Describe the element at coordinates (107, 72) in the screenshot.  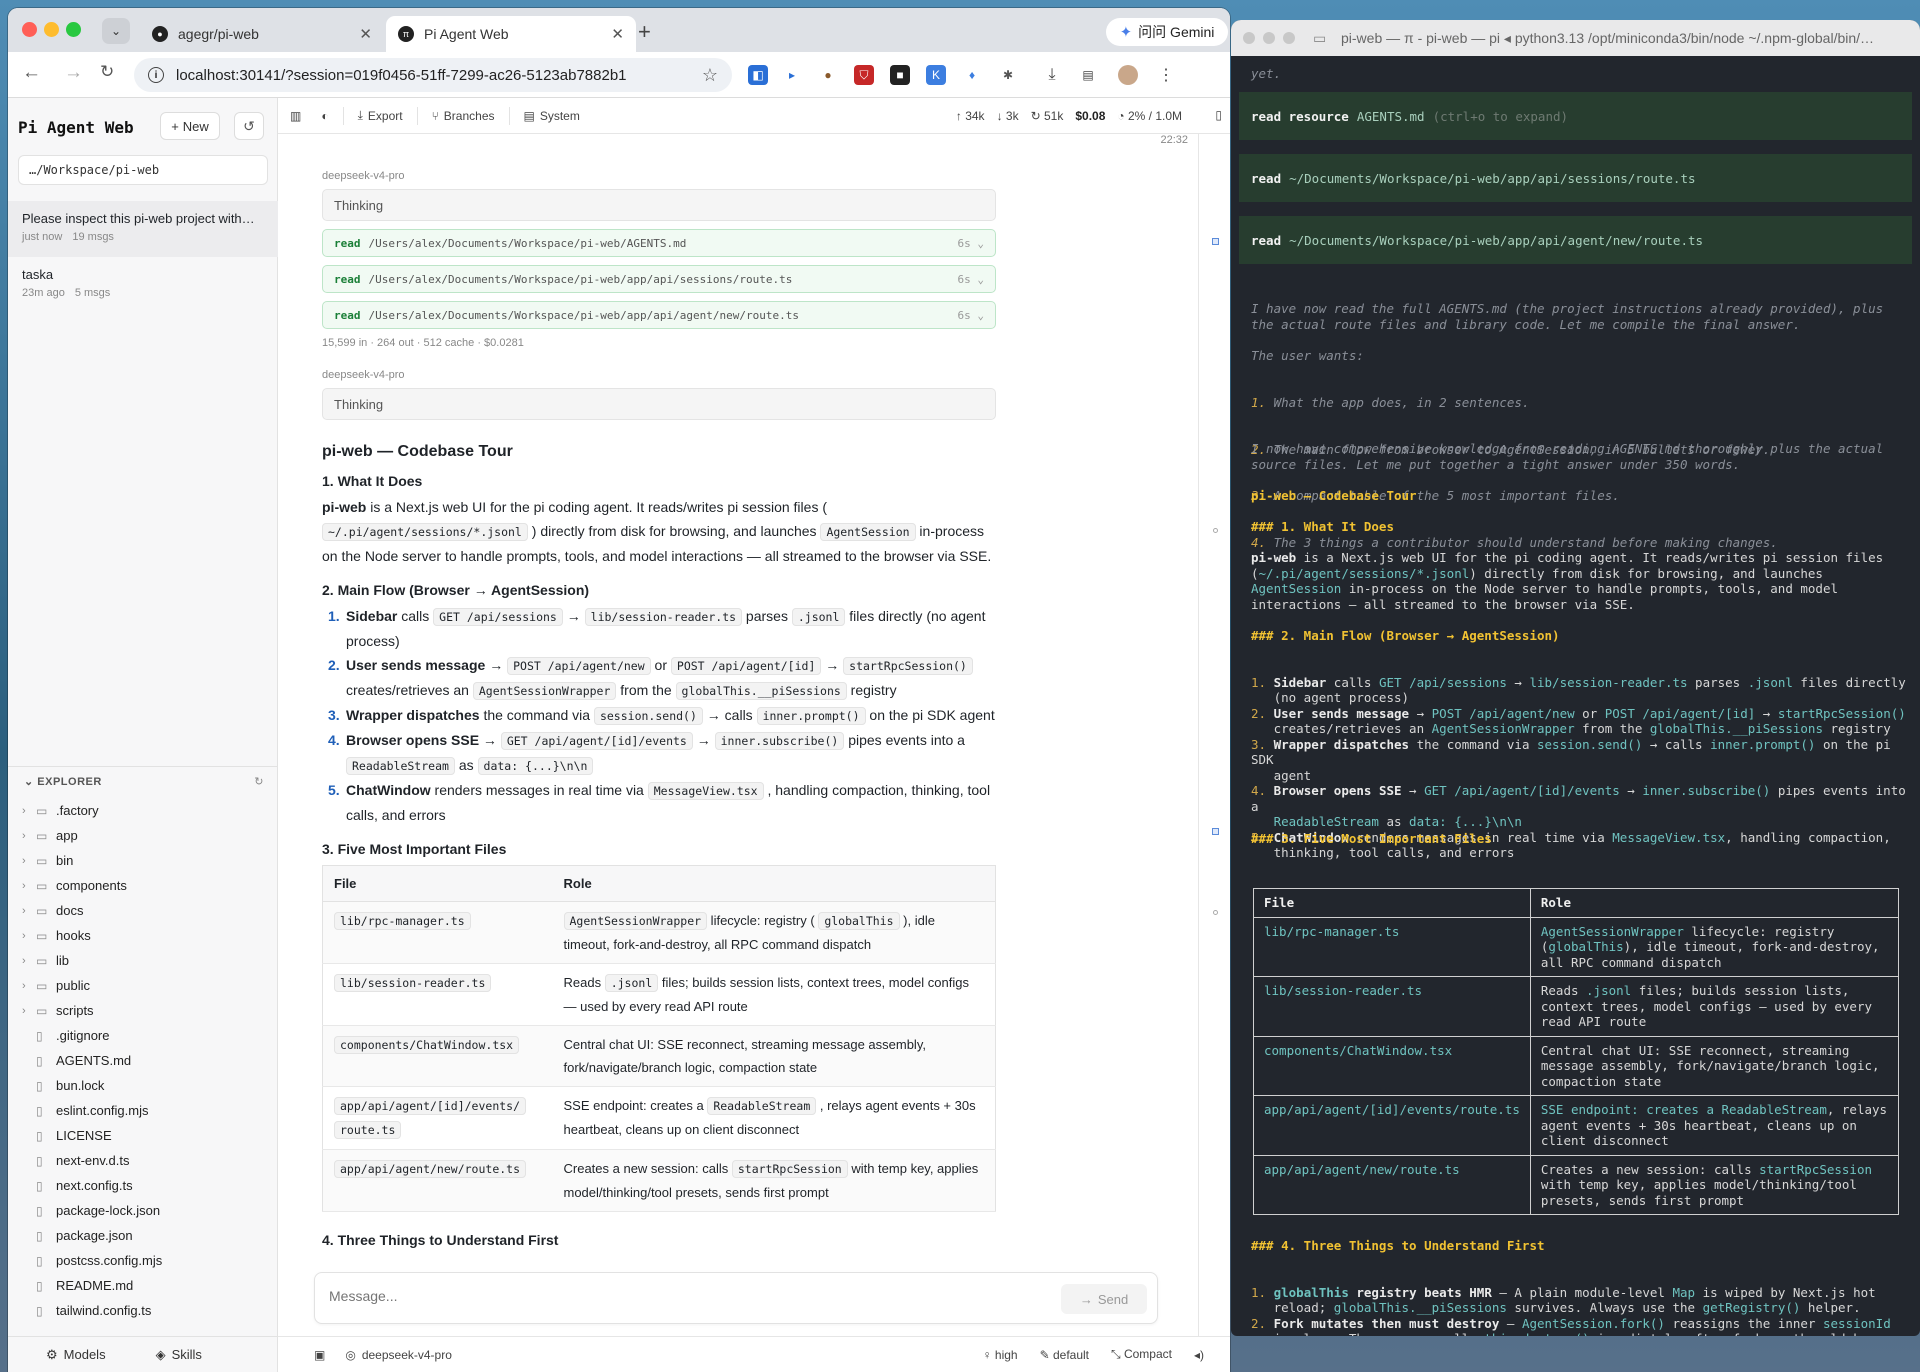
I see `reload-icon: ↻` at that location.